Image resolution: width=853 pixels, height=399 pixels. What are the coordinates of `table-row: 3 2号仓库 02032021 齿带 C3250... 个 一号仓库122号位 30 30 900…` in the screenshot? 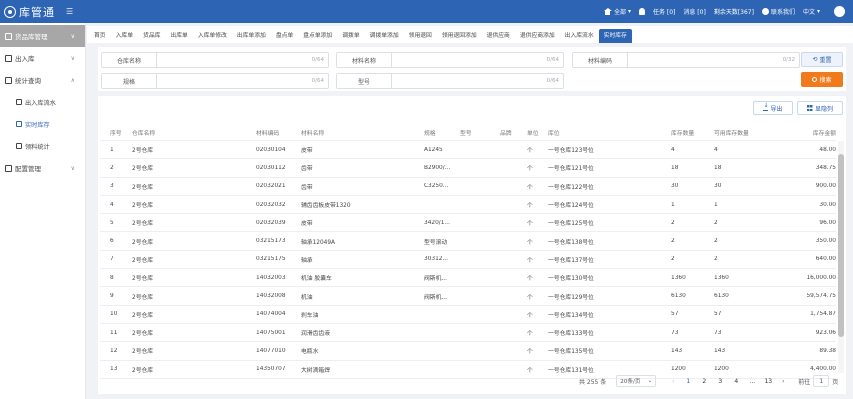 It's located at (468, 187).